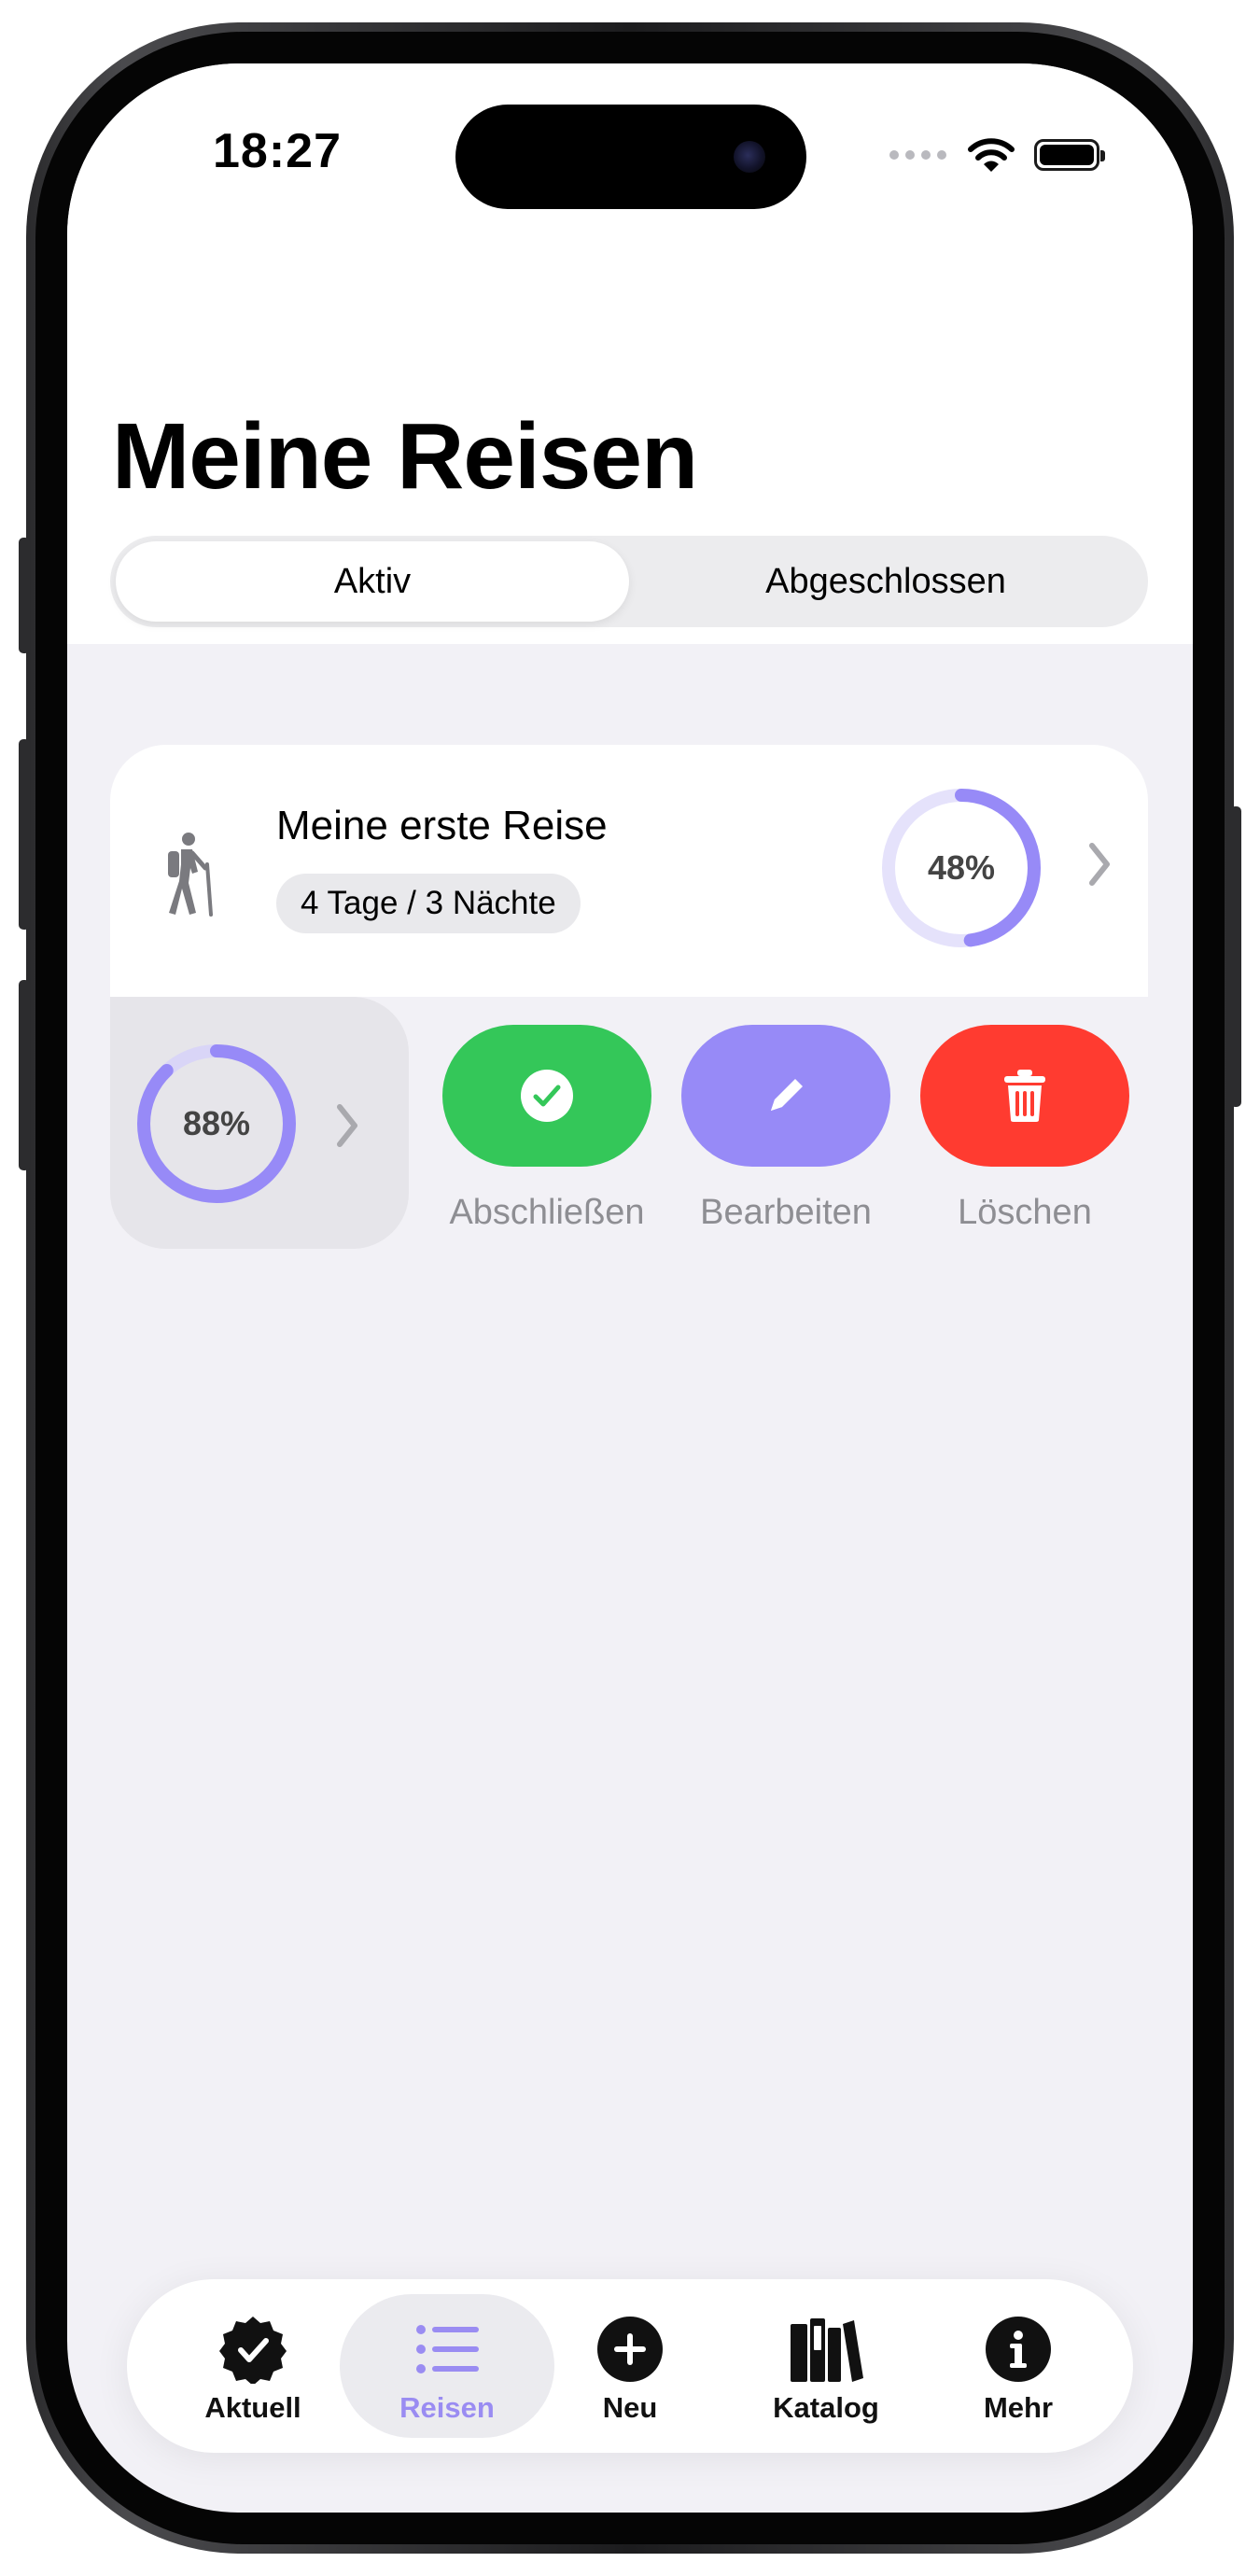  I want to click on dynamic-island, so click(630, 157).